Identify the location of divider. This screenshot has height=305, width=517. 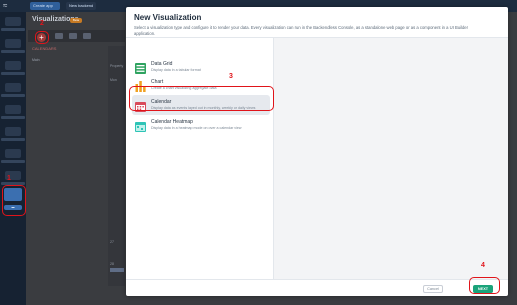
(317, 279).